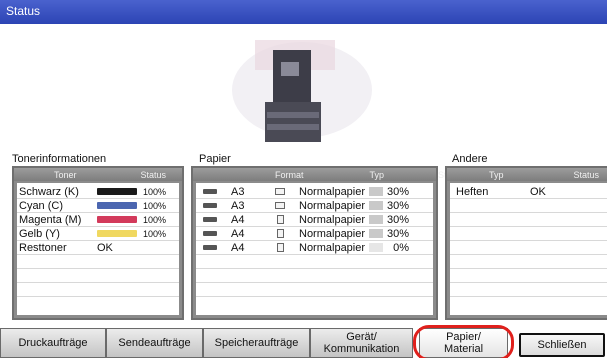 This screenshot has width=607, height=358. I want to click on paper-col-type: Typ, so click(377, 174).